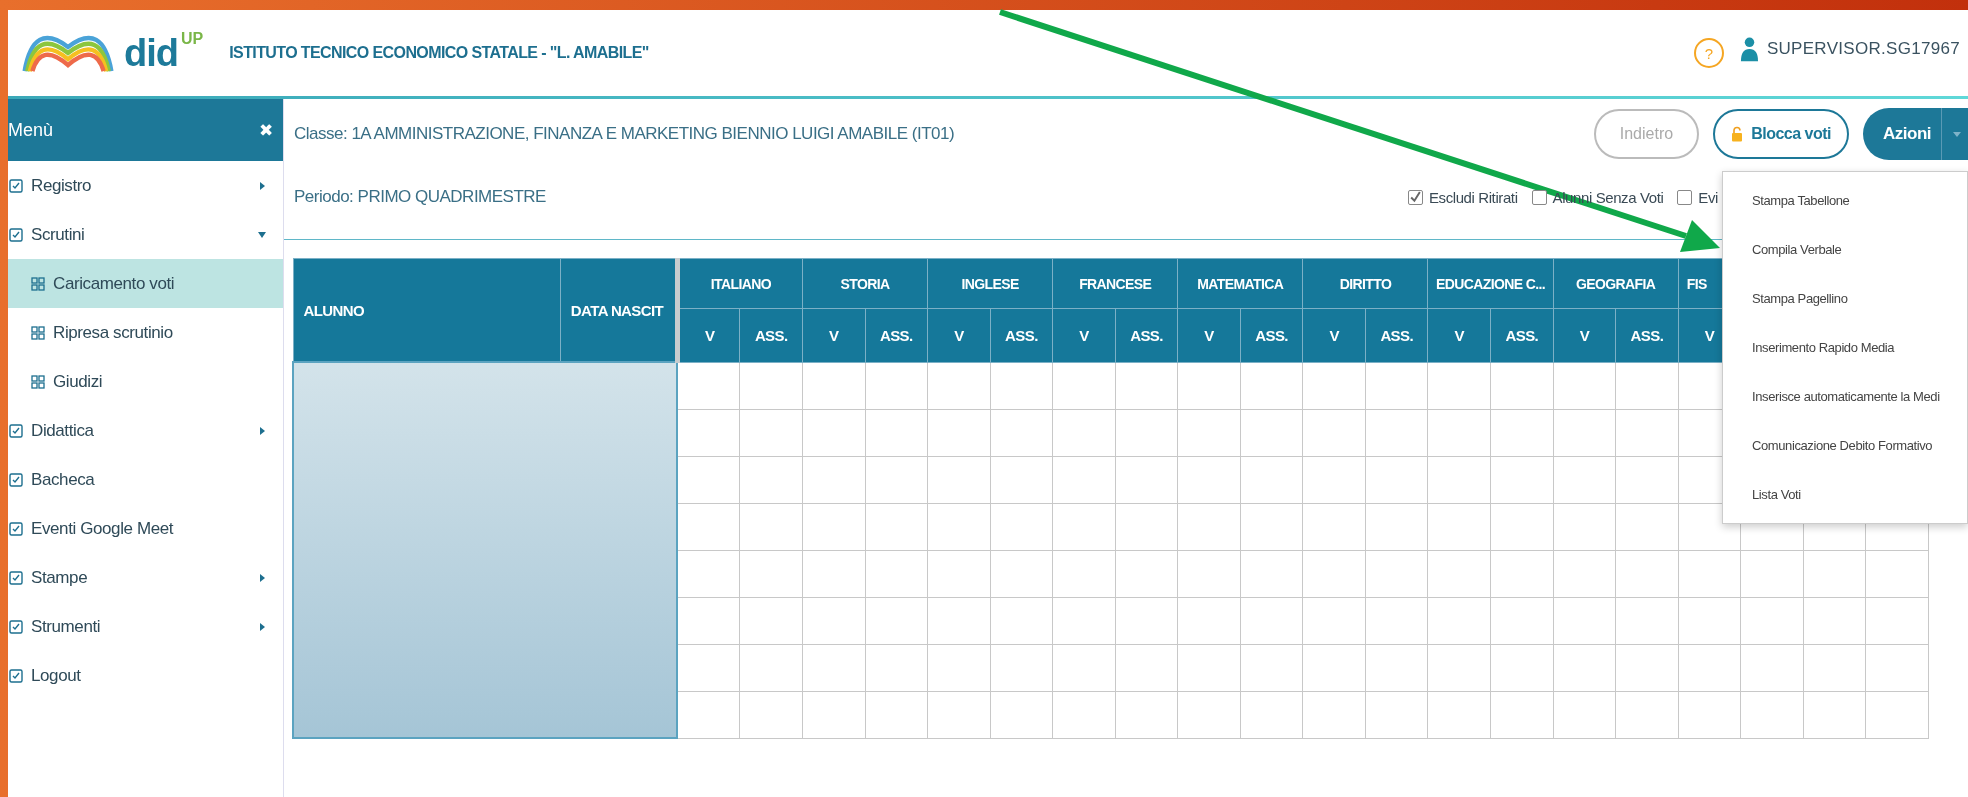 Image resolution: width=1968 pixels, height=797 pixels. What do you see at coordinates (145, 577) in the screenshot?
I see `menu-item: Stampe` at bounding box center [145, 577].